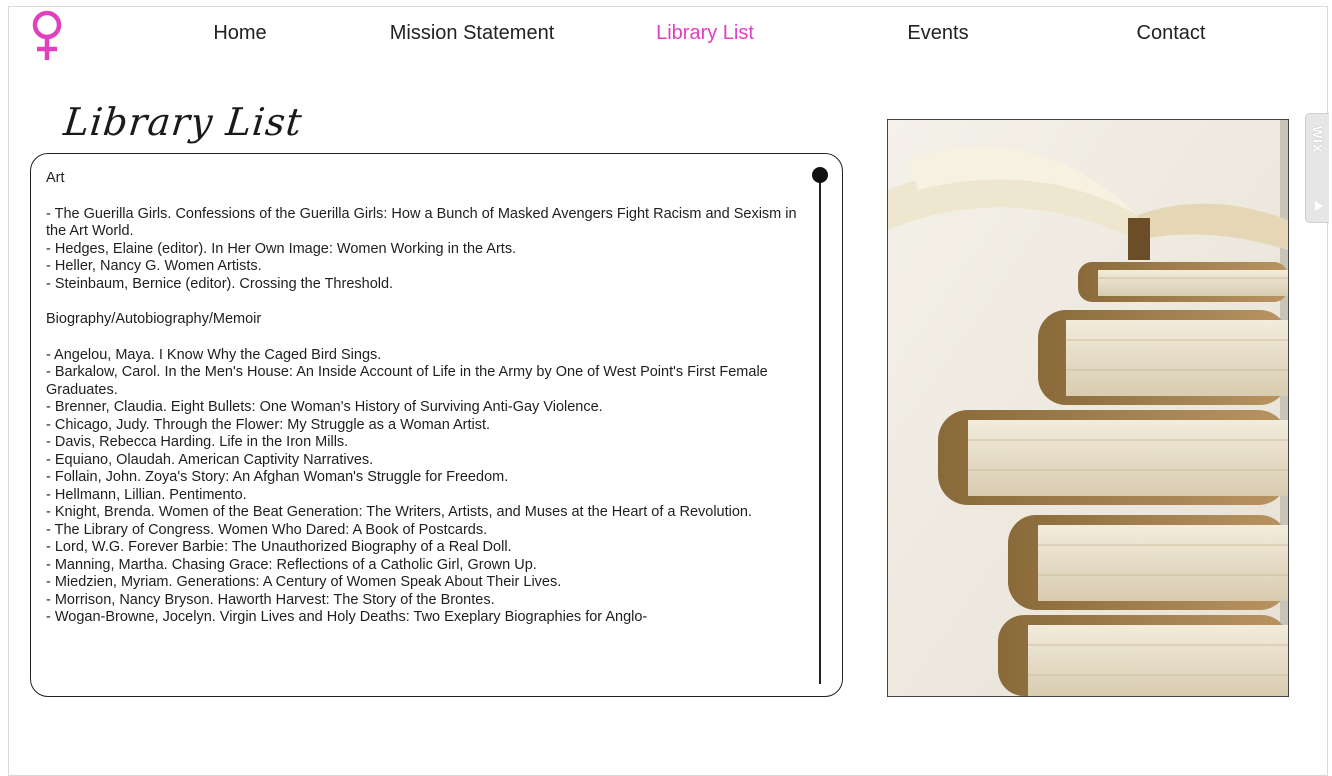 The width and height of the screenshot is (1332, 776). I want to click on play-icon, so click(1319, 206).